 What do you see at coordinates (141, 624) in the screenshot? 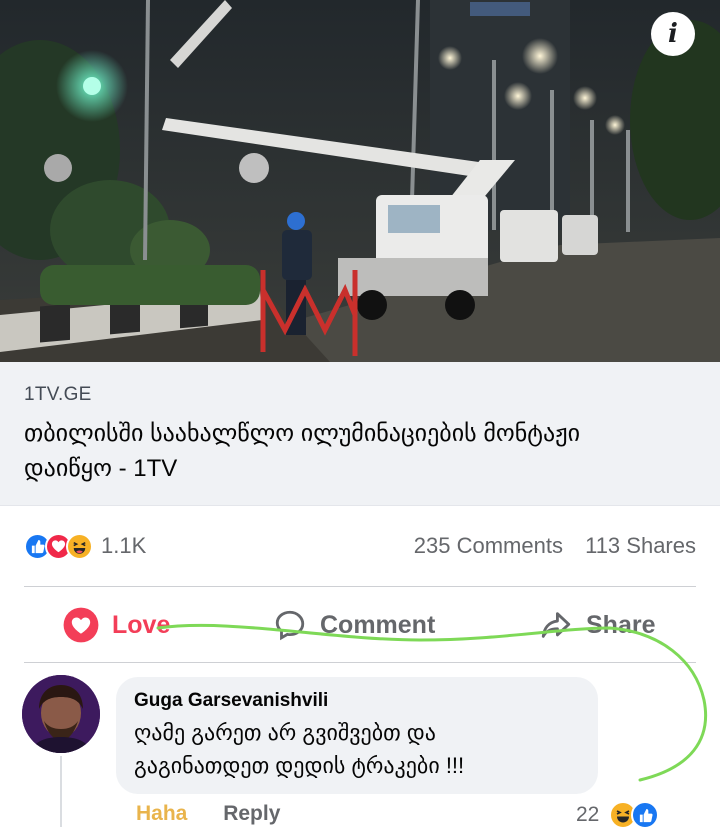
I see `love-label: Love` at bounding box center [141, 624].